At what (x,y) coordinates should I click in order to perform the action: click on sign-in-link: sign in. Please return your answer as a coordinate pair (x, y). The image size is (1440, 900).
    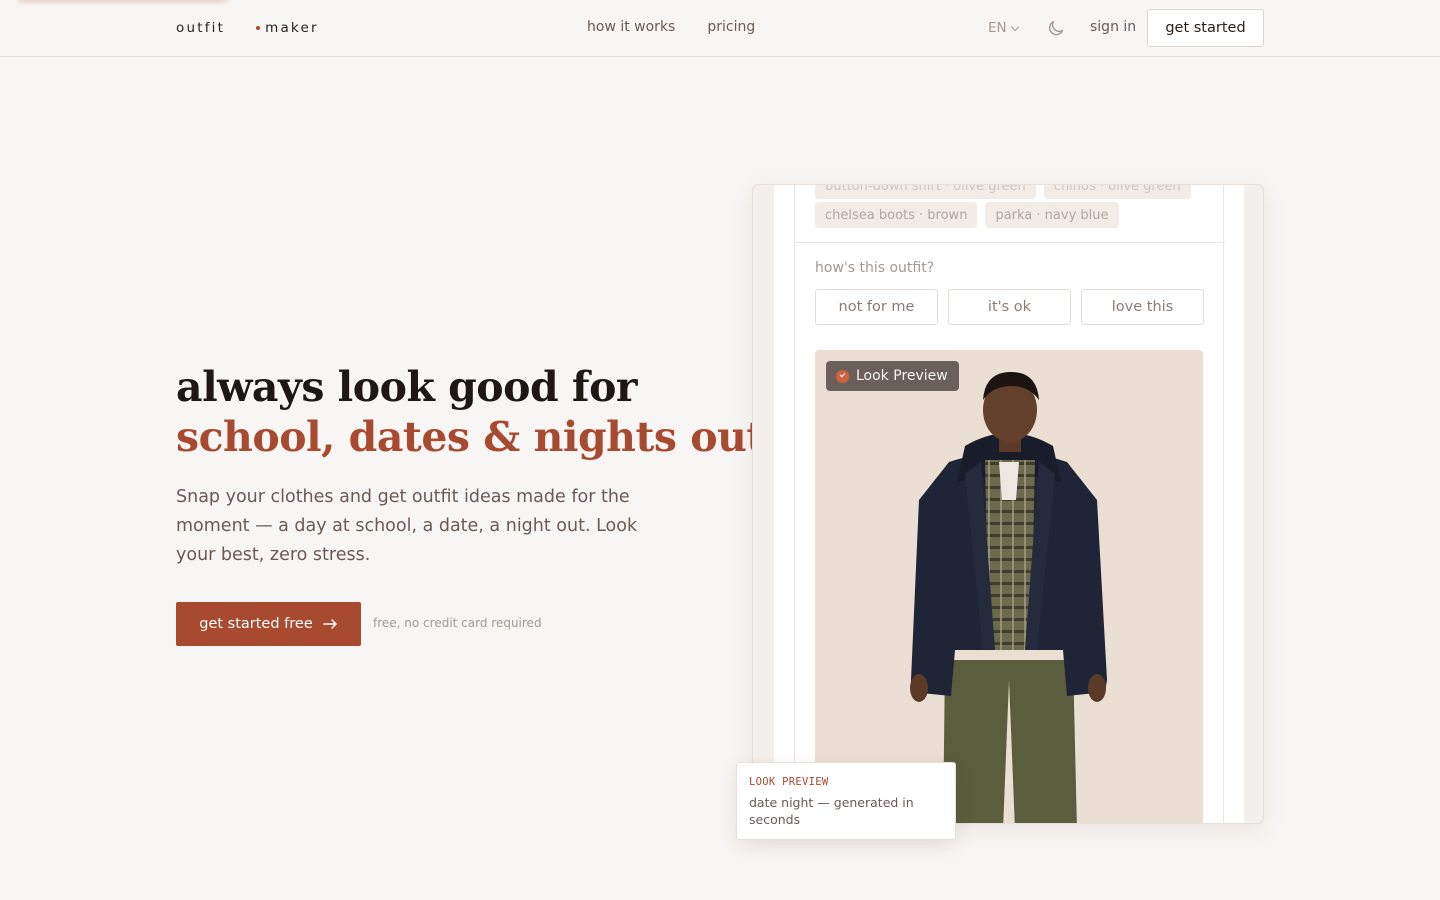
    Looking at the image, I should click on (1113, 27).